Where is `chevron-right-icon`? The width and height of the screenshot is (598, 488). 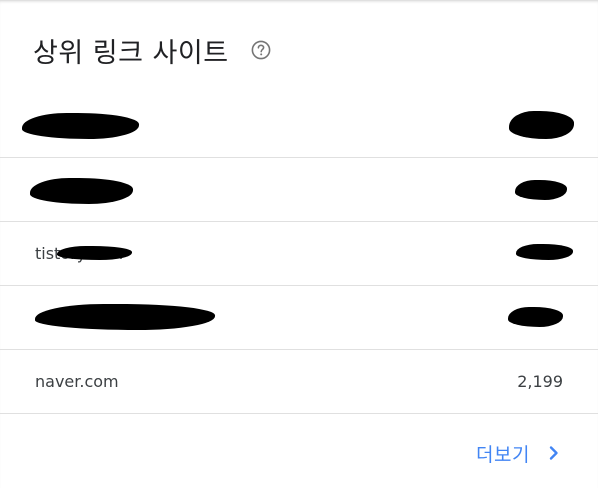
chevron-right-icon is located at coordinates (554, 453).